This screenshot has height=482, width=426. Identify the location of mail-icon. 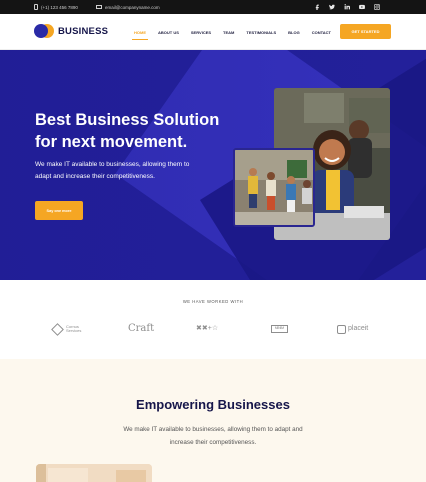
(99, 7).